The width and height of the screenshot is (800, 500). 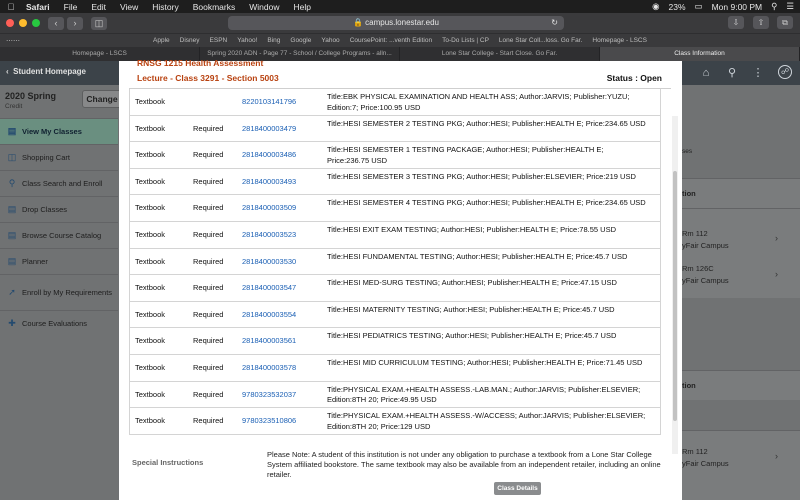 I want to click on favorite-link: Yahoo, so click(x=330, y=40).